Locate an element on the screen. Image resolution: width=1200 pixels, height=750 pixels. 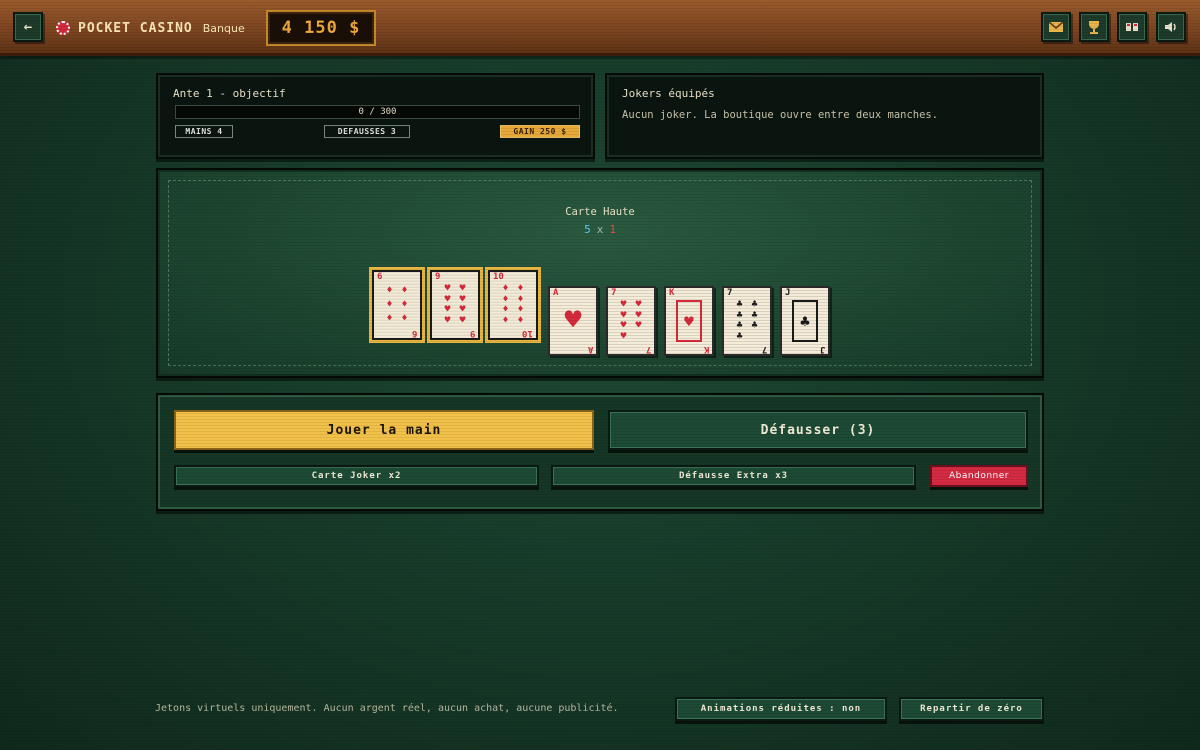
trophy-button is located at coordinates (1094, 27).